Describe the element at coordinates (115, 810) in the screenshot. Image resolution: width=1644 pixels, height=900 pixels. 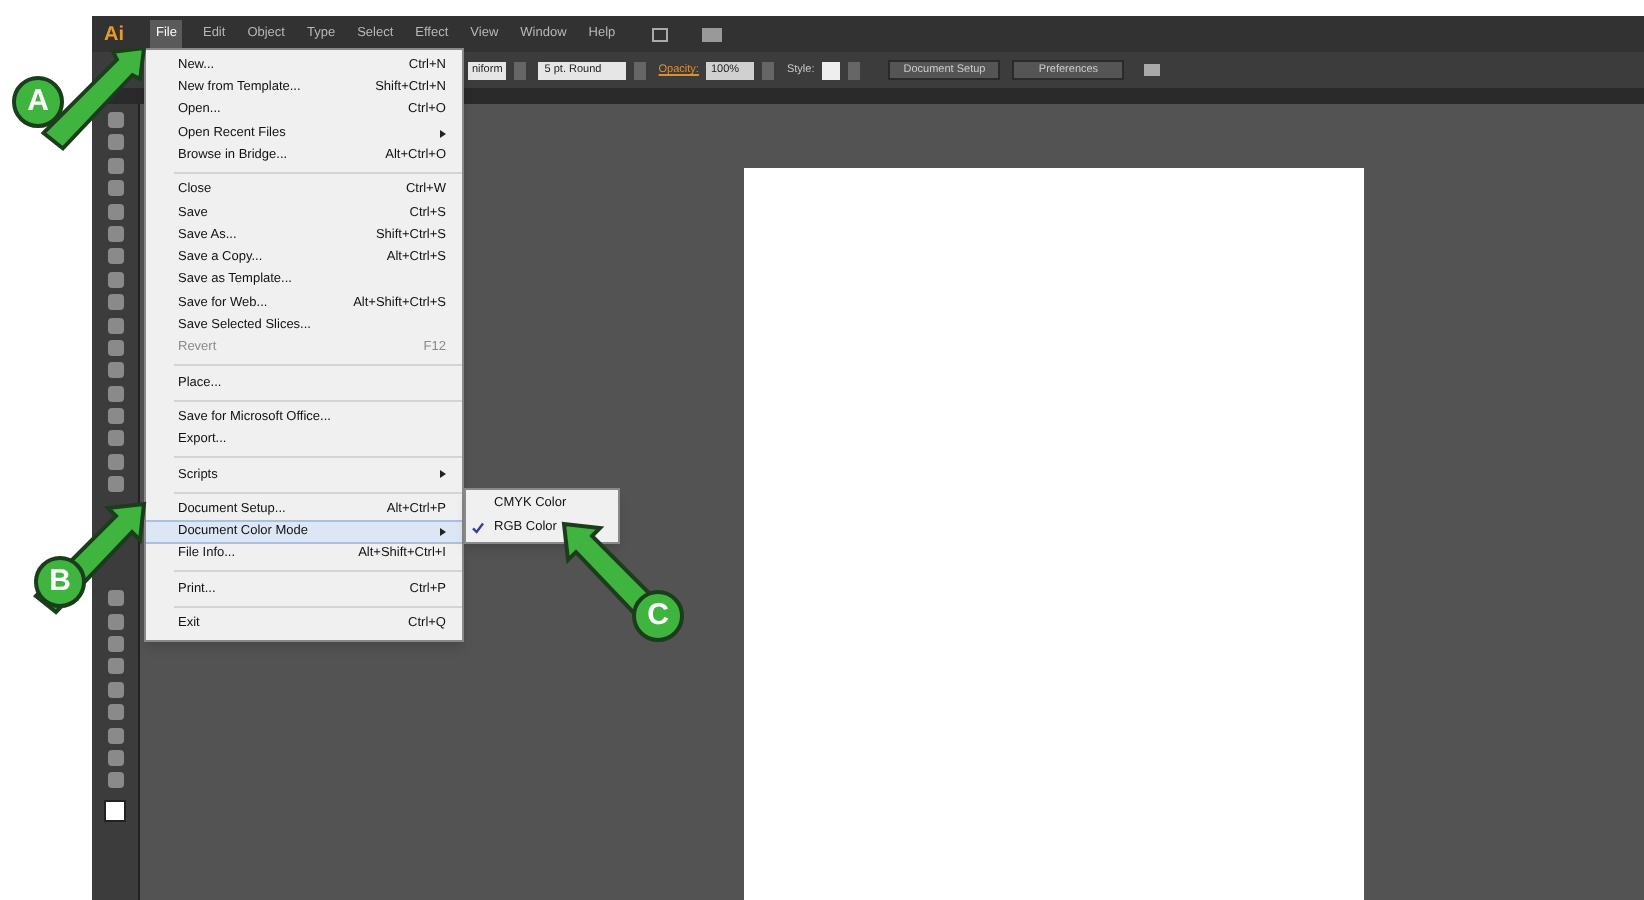
I see `fill-swatch` at that location.